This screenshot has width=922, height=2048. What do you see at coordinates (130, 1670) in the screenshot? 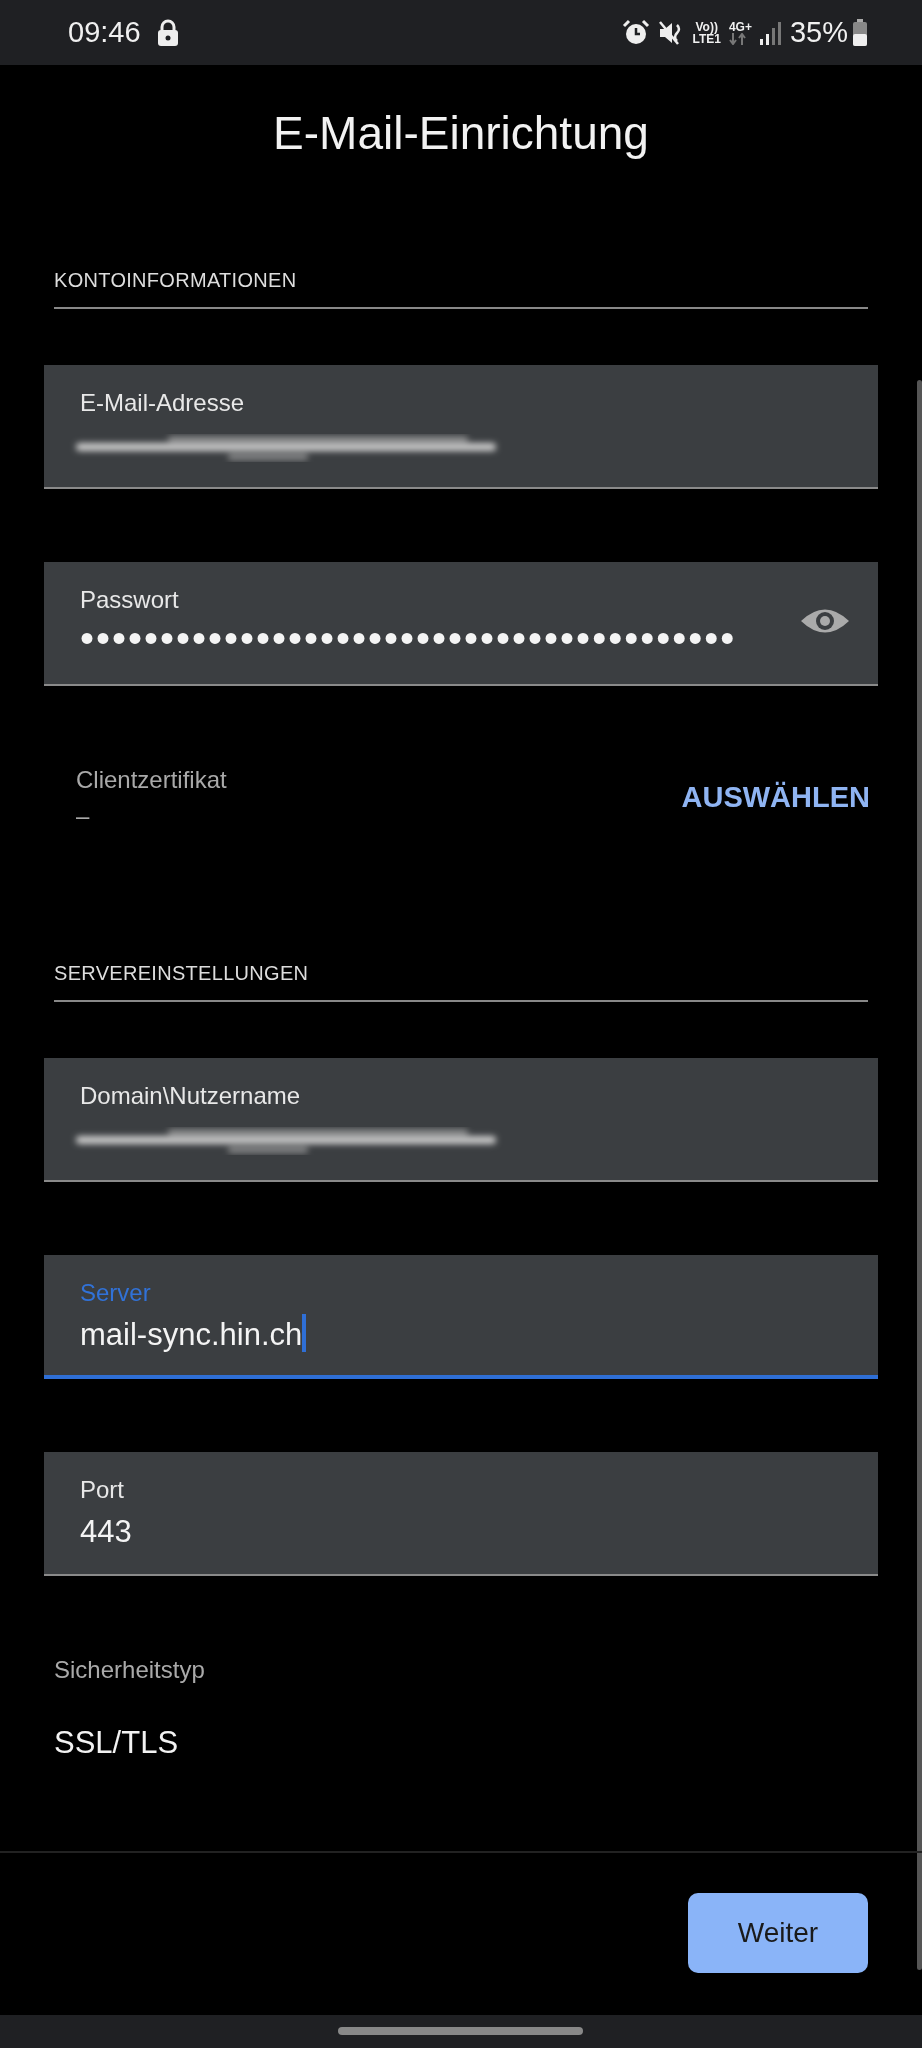
I see `field-label: Sicherheitstyp` at bounding box center [130, 1670].